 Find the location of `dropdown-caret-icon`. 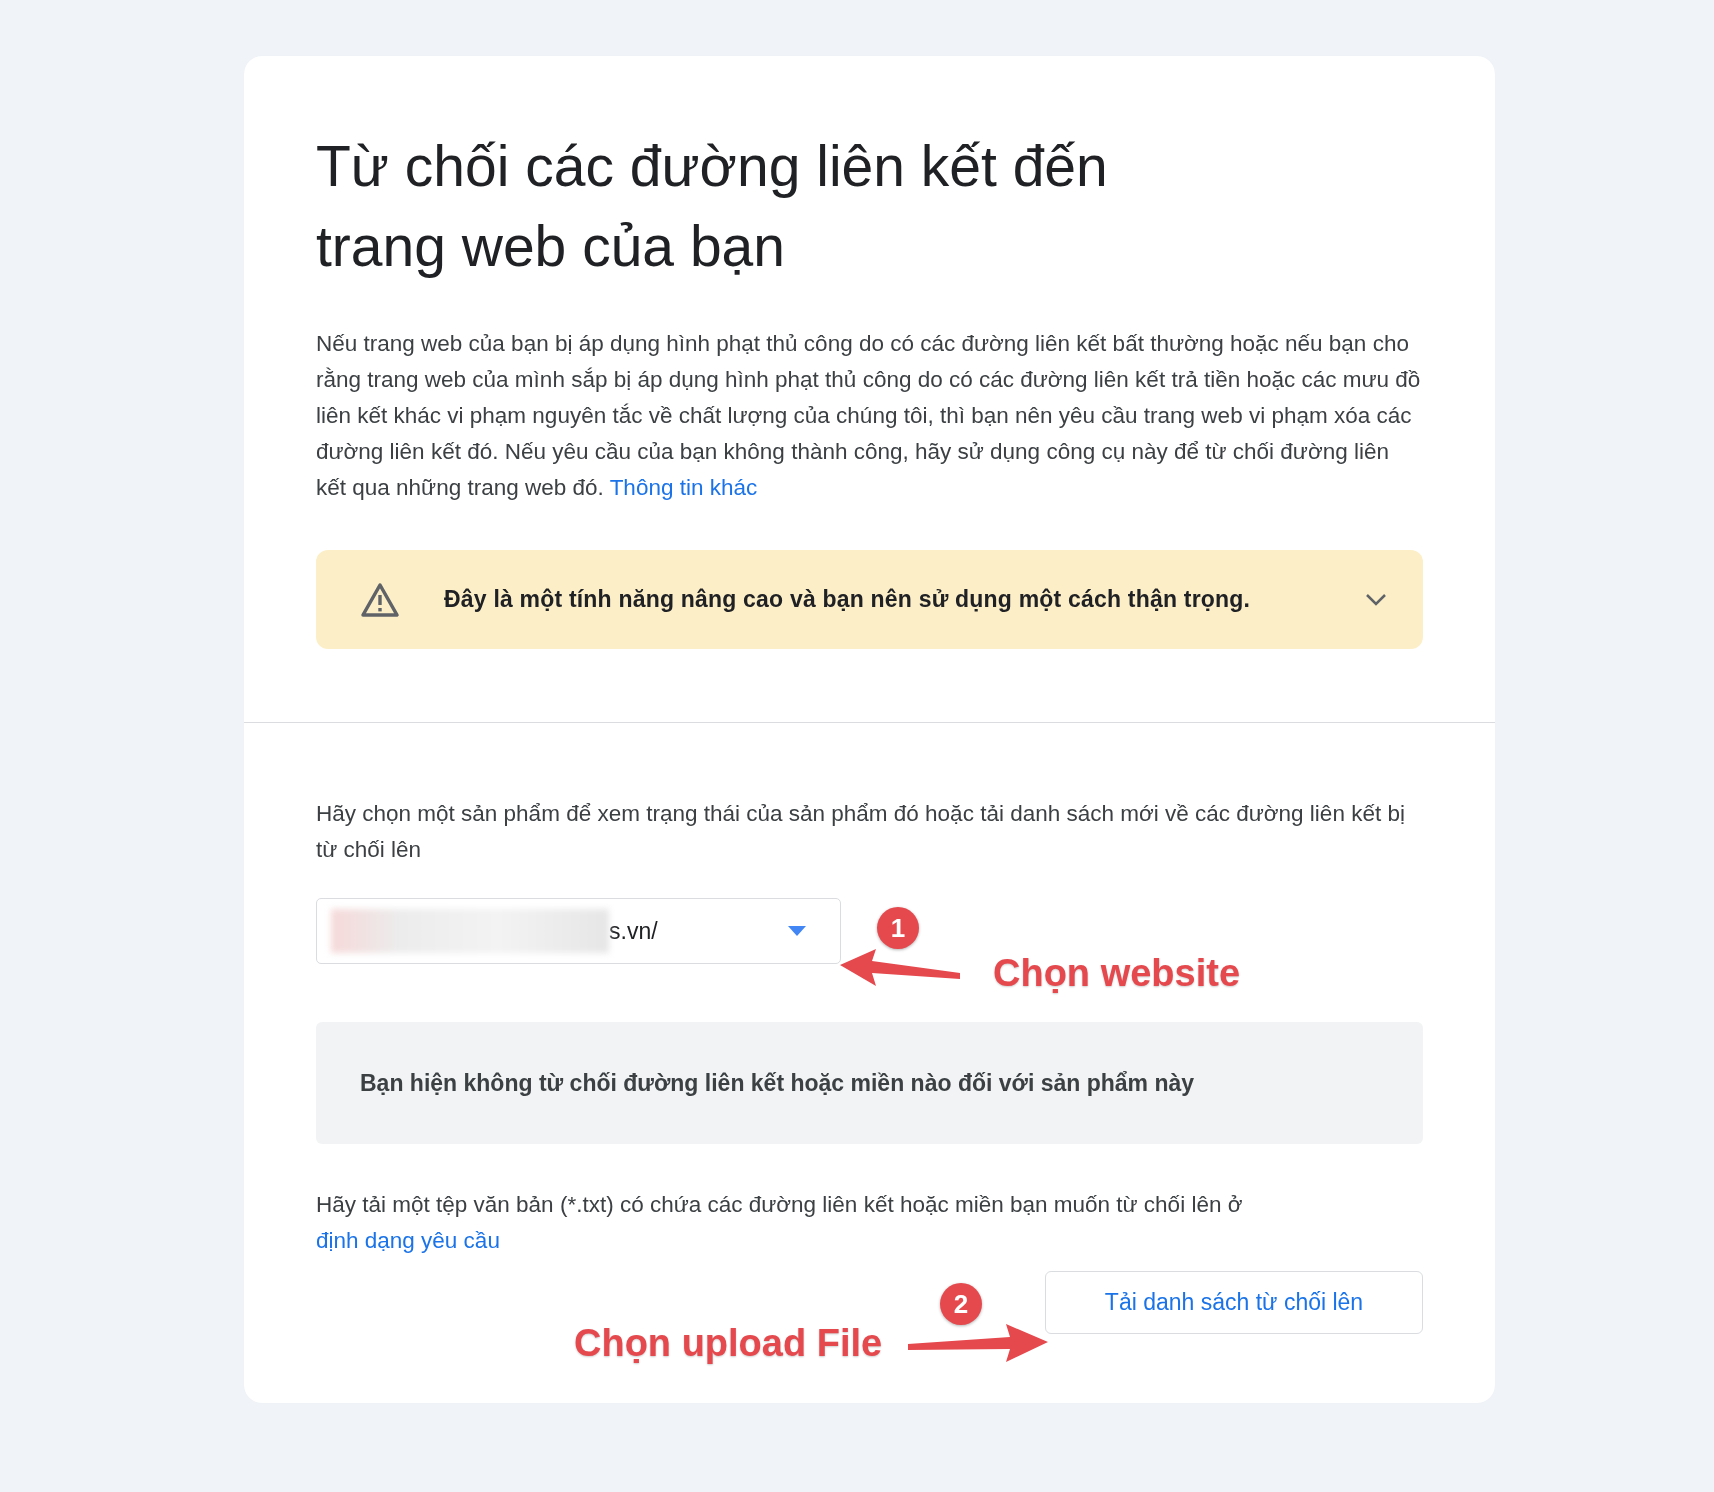

dropdown-caret-icon is located at coordinates (797, 931).